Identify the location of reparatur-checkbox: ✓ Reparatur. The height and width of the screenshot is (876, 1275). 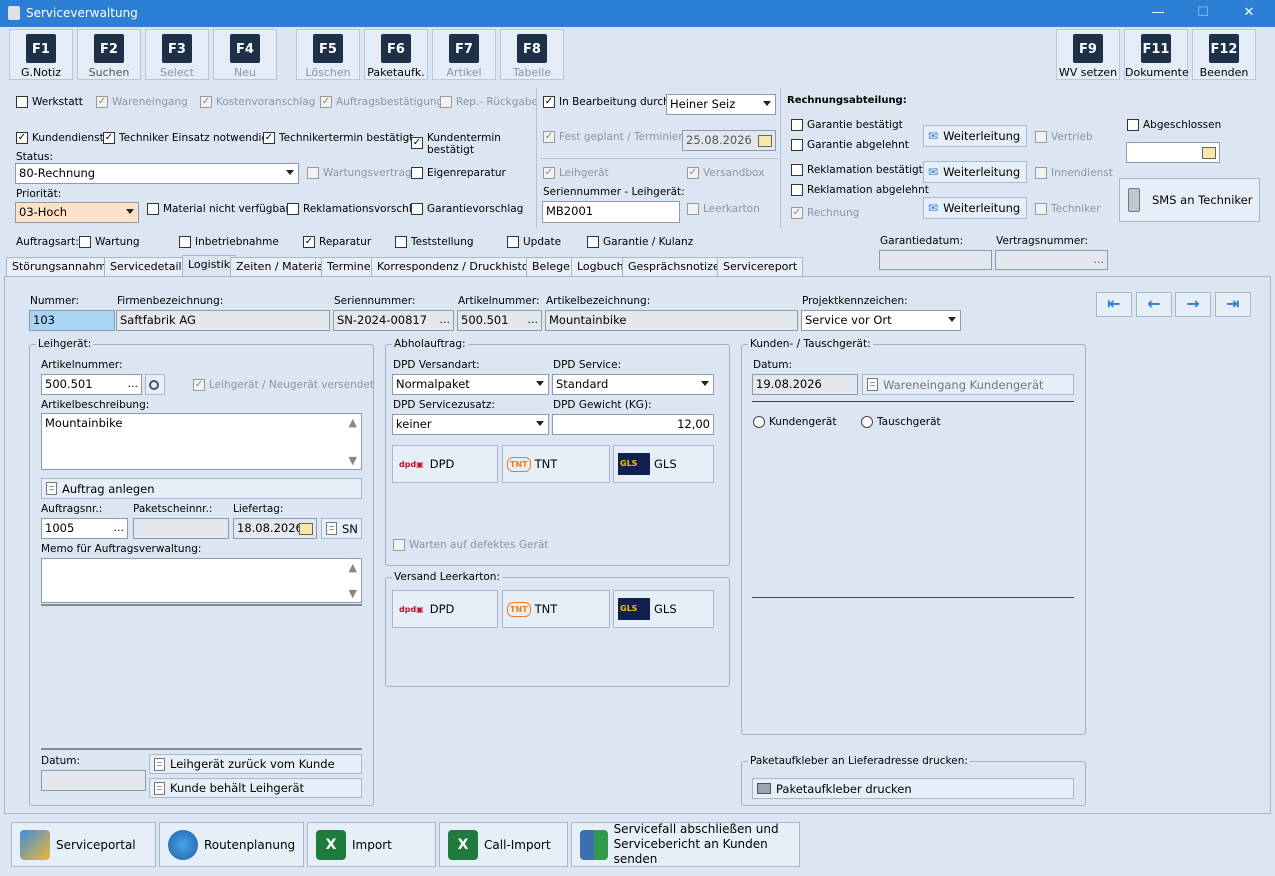
(337, 242).